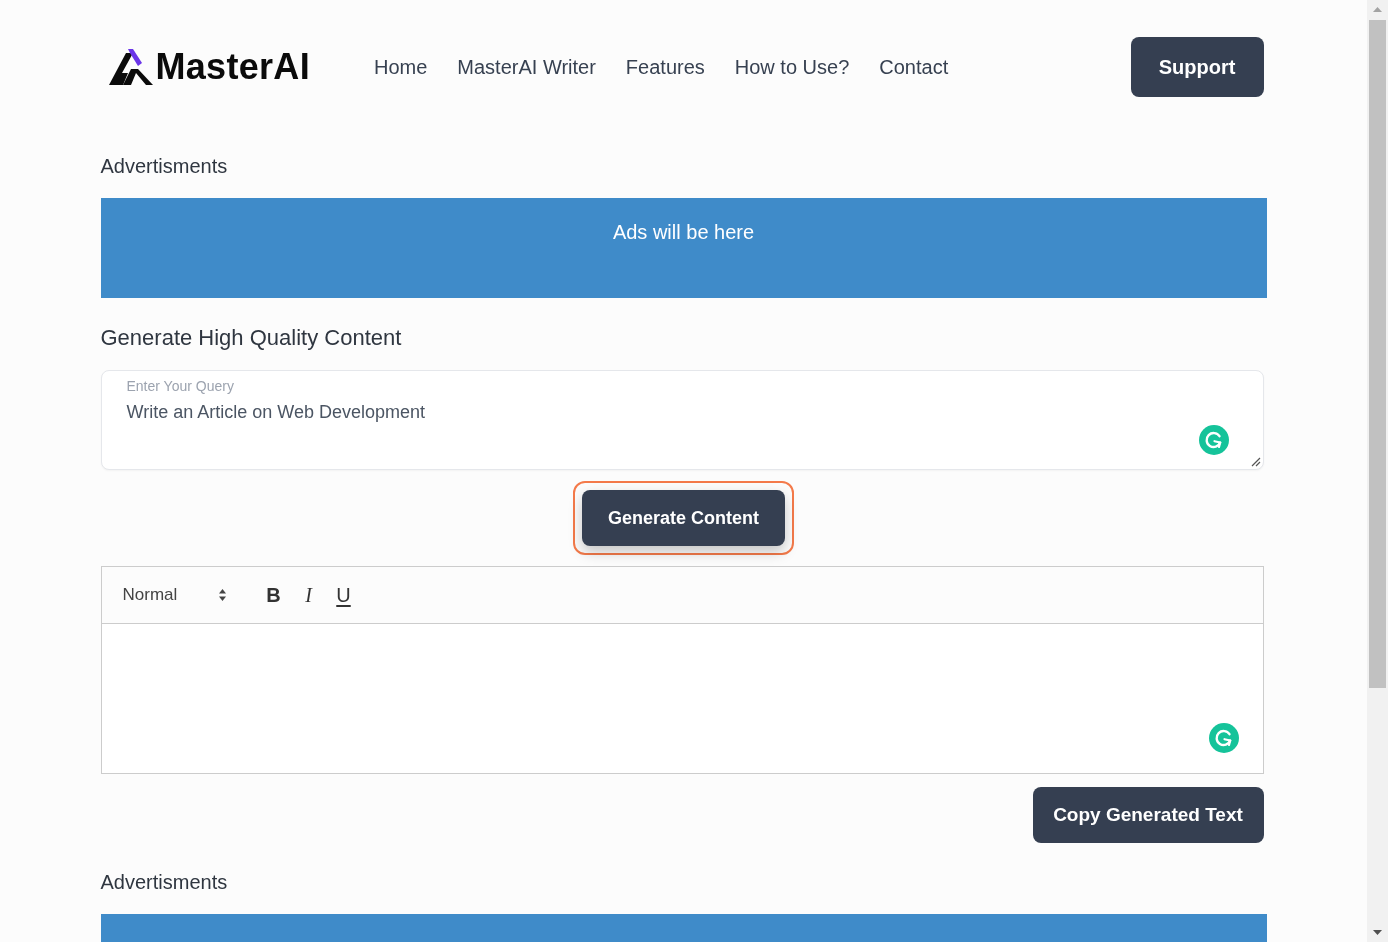 The height and width of the screenshot is (942, 1388). I want to click on editor-field, so click(682, 699).